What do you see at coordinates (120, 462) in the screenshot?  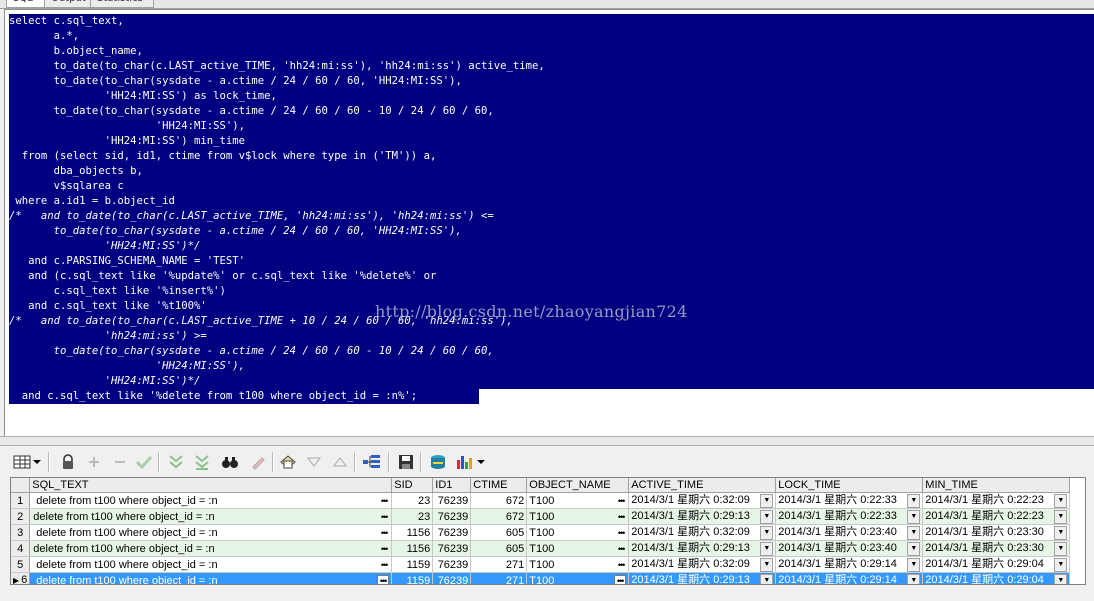 I see `remove-icon` at bounding box center [120, 462].